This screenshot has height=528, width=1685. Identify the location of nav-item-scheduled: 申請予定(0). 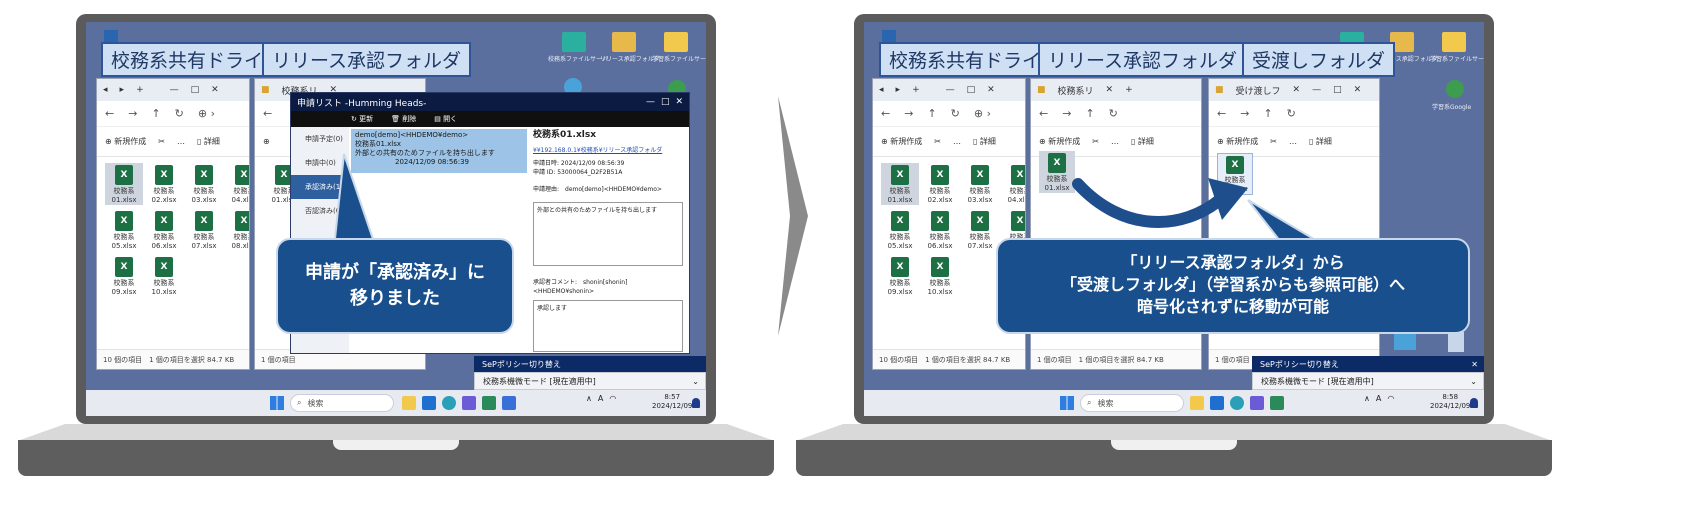
(320, 139).